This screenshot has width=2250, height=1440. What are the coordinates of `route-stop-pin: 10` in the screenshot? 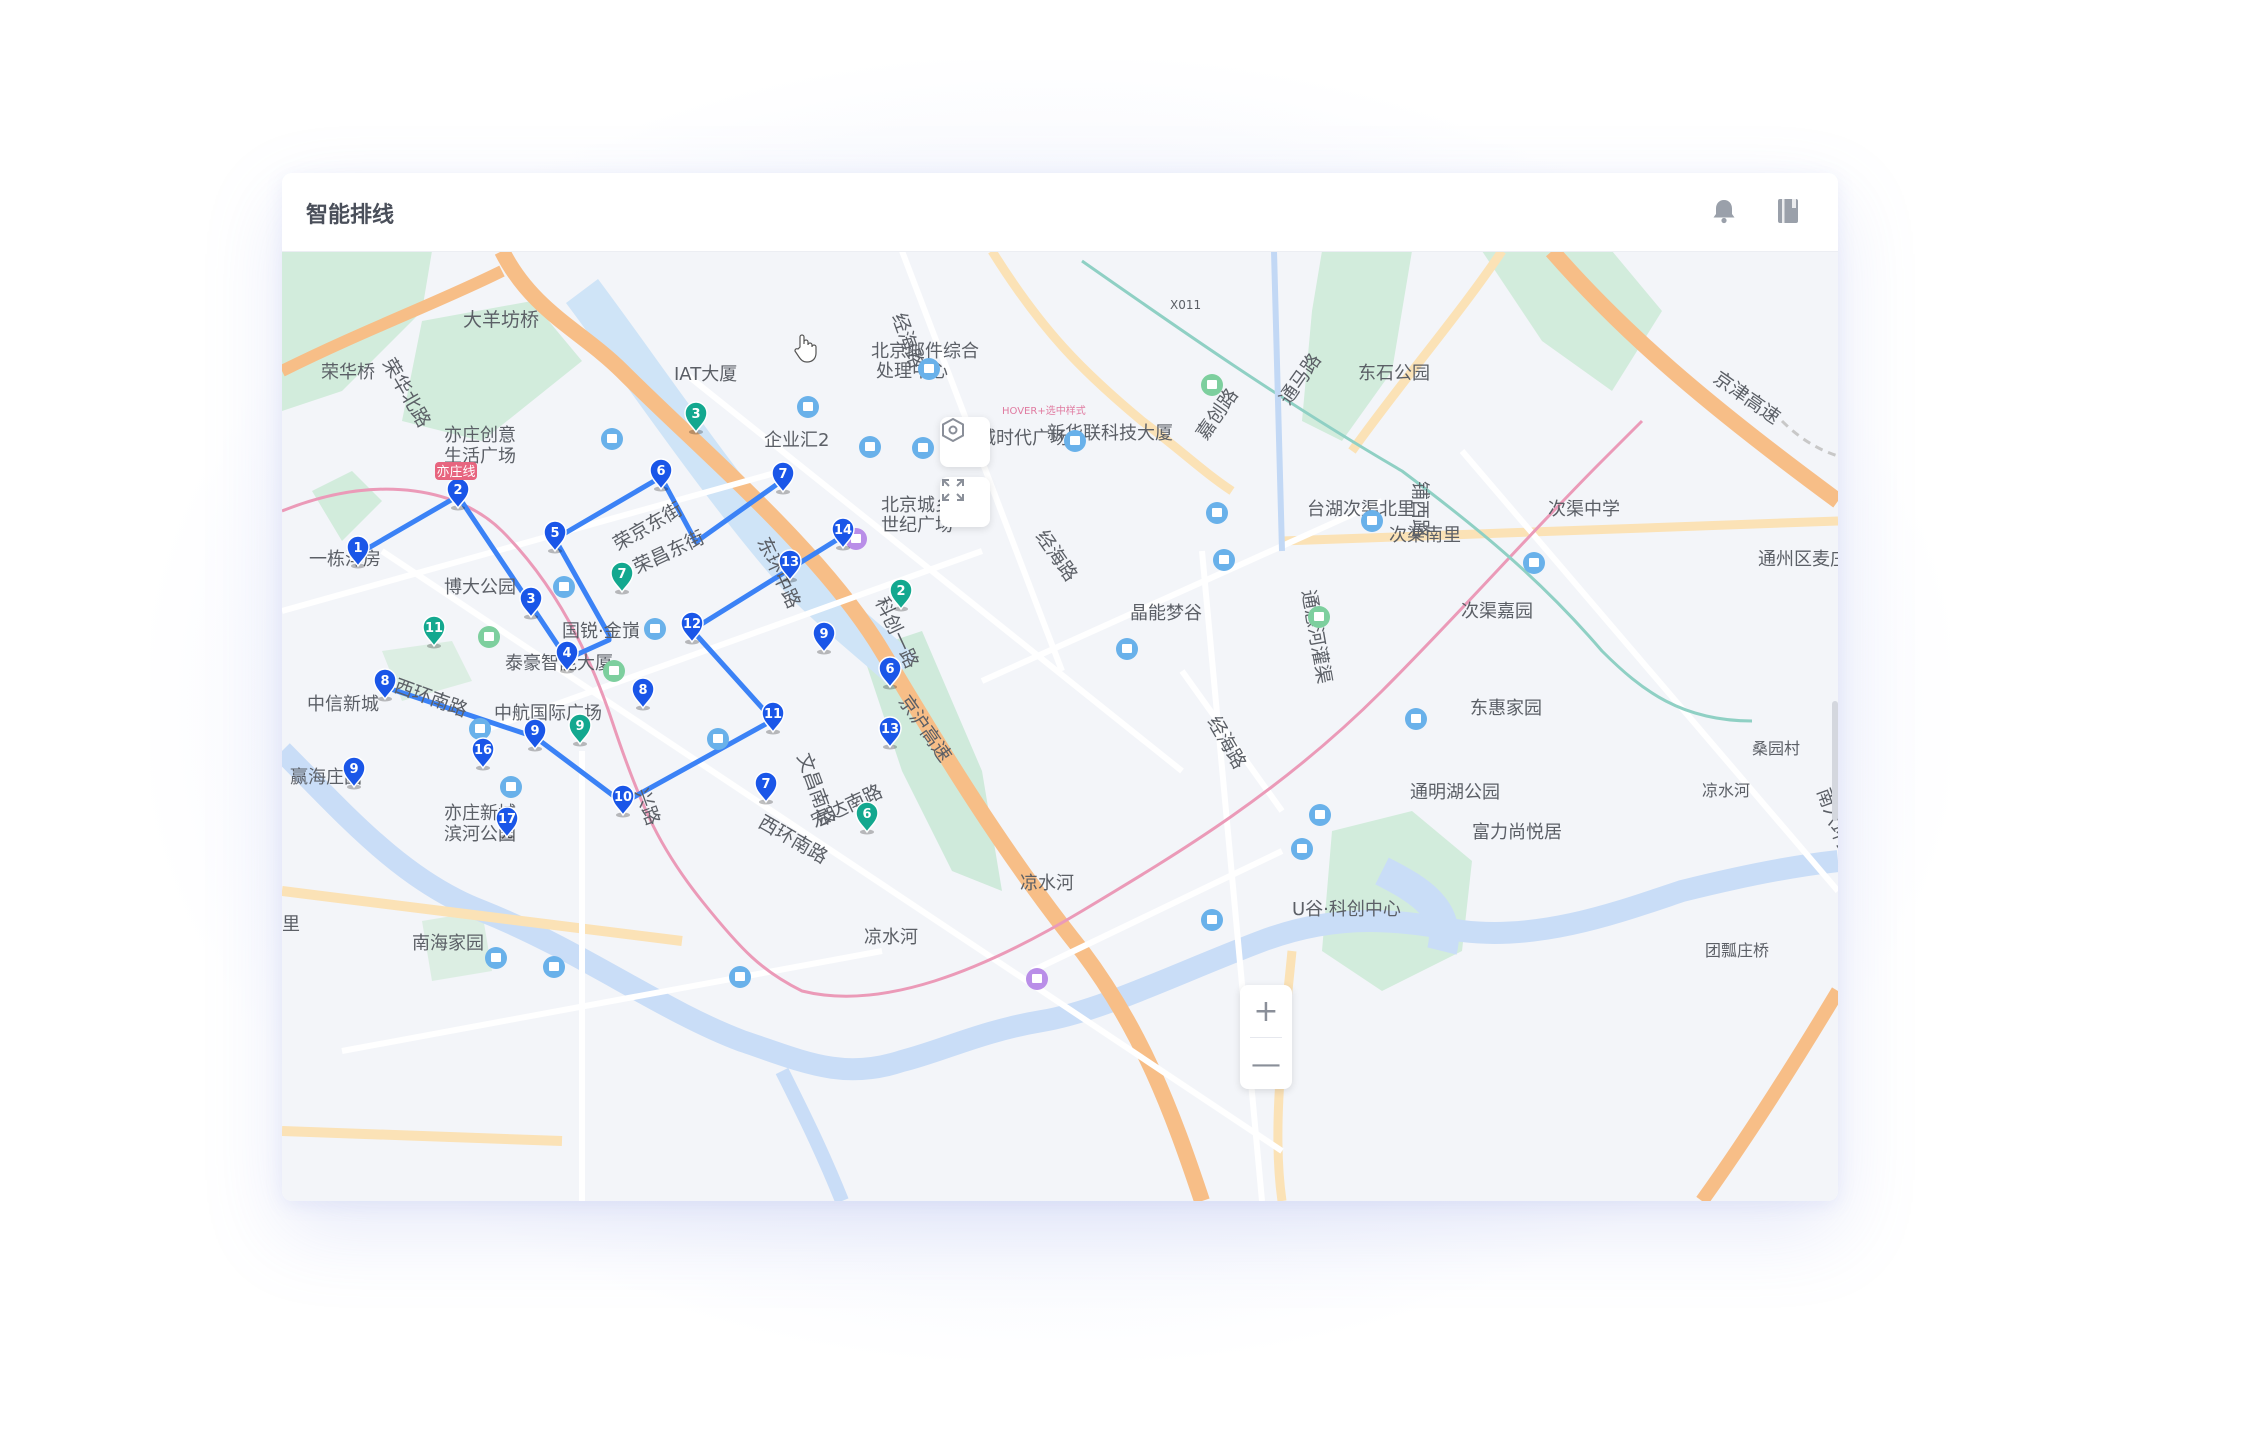 It's located at (623, 801).